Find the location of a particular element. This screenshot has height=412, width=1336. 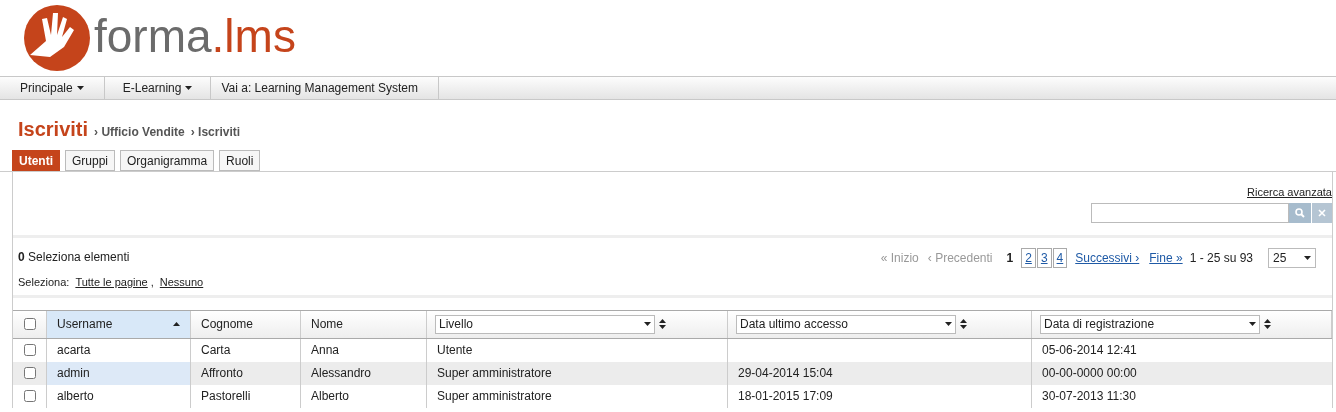

table-cell-text: 00-00-0000 00:00 is located at coordinates (1089, 373).